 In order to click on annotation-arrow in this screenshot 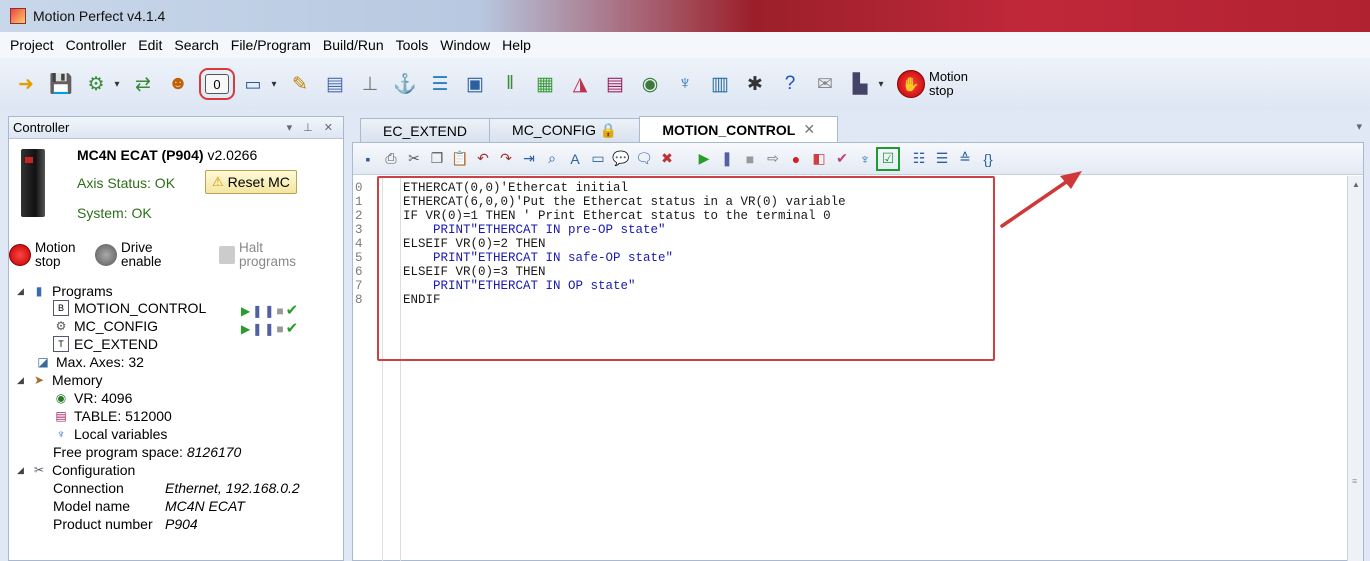, I will do `click(1041, 199)`.